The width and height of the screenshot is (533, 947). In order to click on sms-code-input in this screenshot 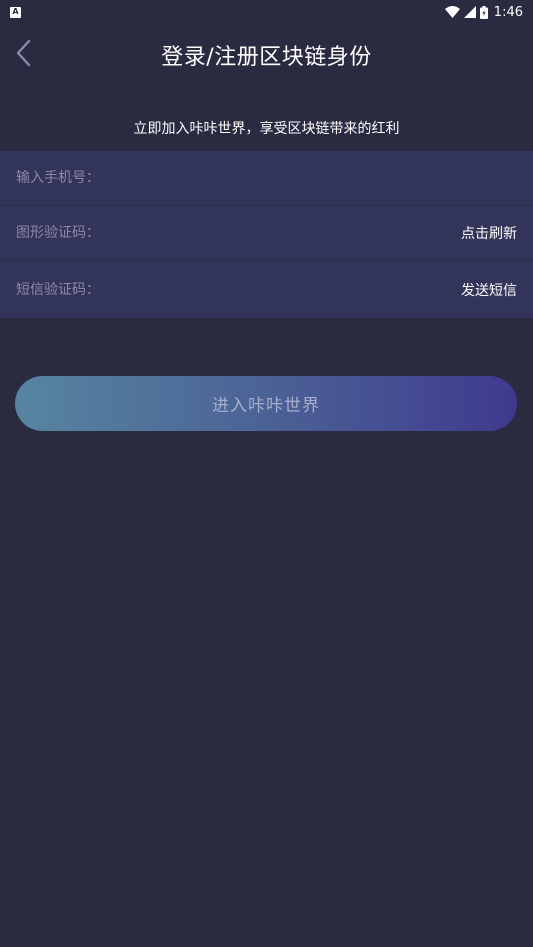, I will do `click(238, 289)`.